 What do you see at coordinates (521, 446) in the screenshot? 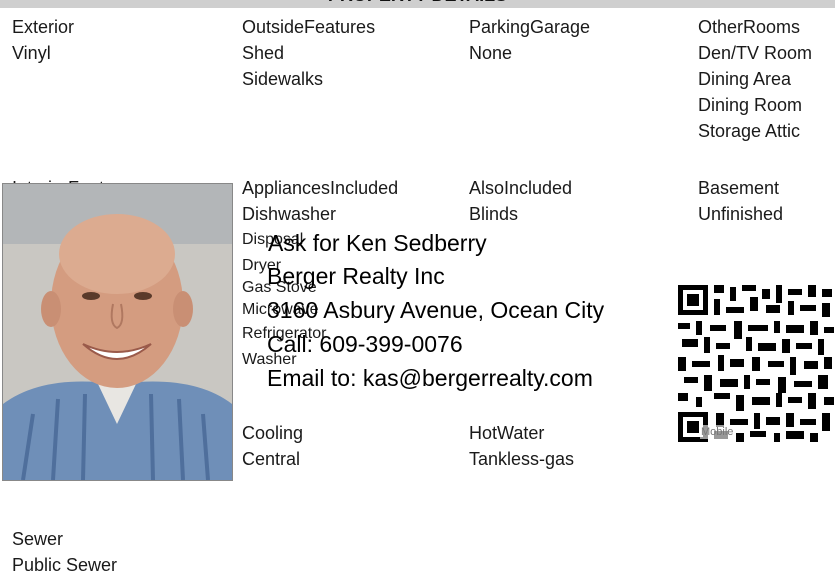
I see `field-hot-water: HotWater Tankless-gas` at bounding box center [521, 446].